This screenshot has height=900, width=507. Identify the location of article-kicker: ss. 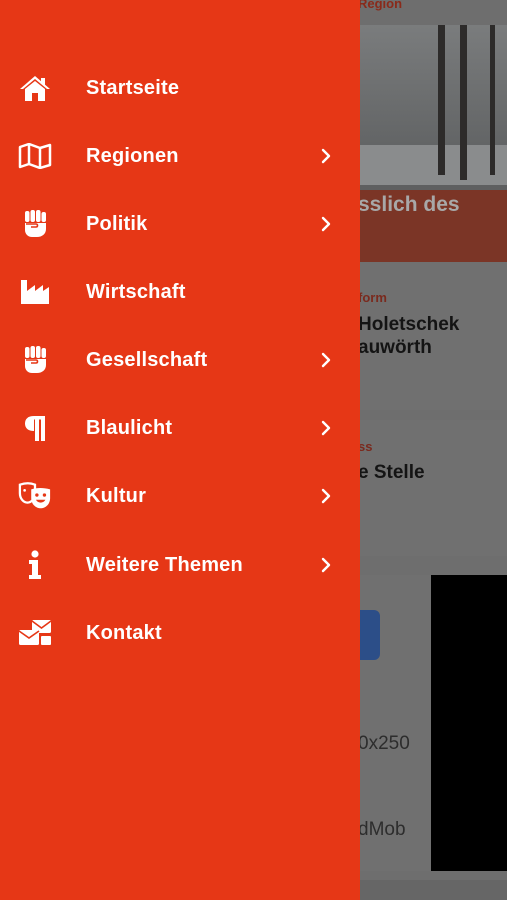
(365, 446).